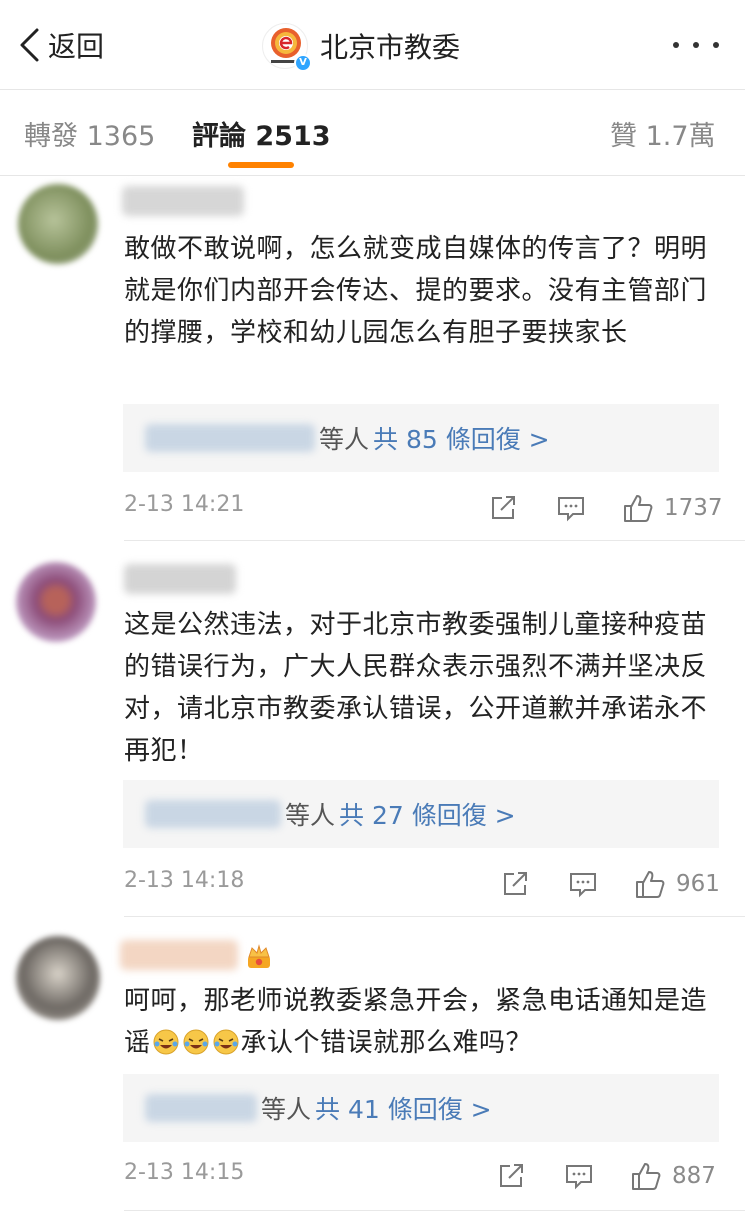 The height and width of the screenshot is (1217, 745). What do you see at coordinates (403, 1108) in the screenshot?
I see `reply-count-link: 共 41 條回復 >` at bounding box center [403, 1108].